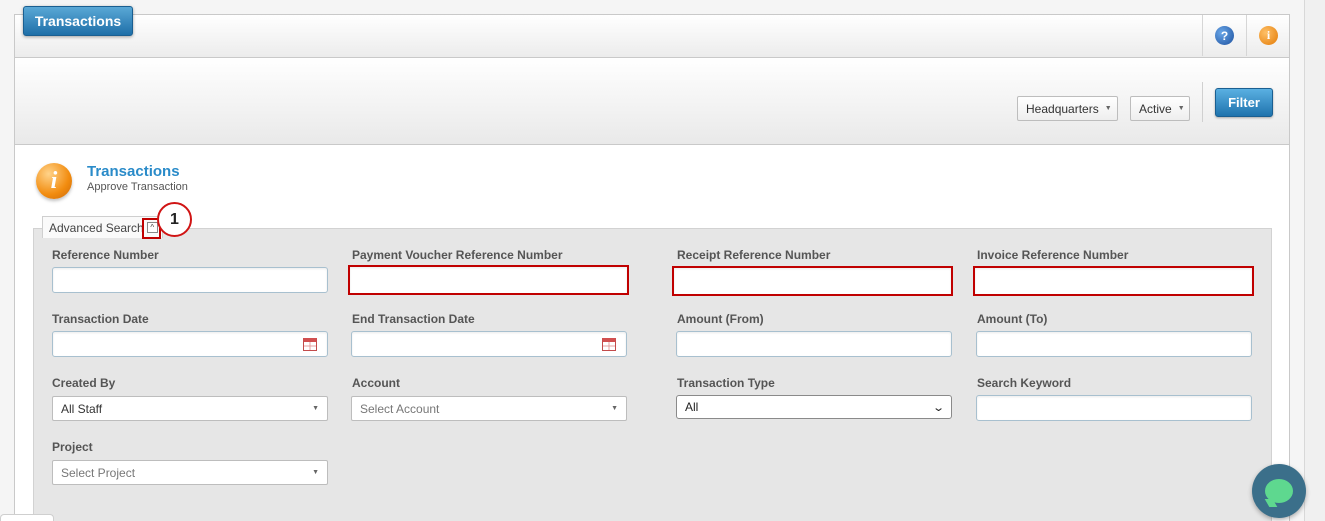 The image size is (1325, 521). I want to click on bottom-tab, so click(27, 517).